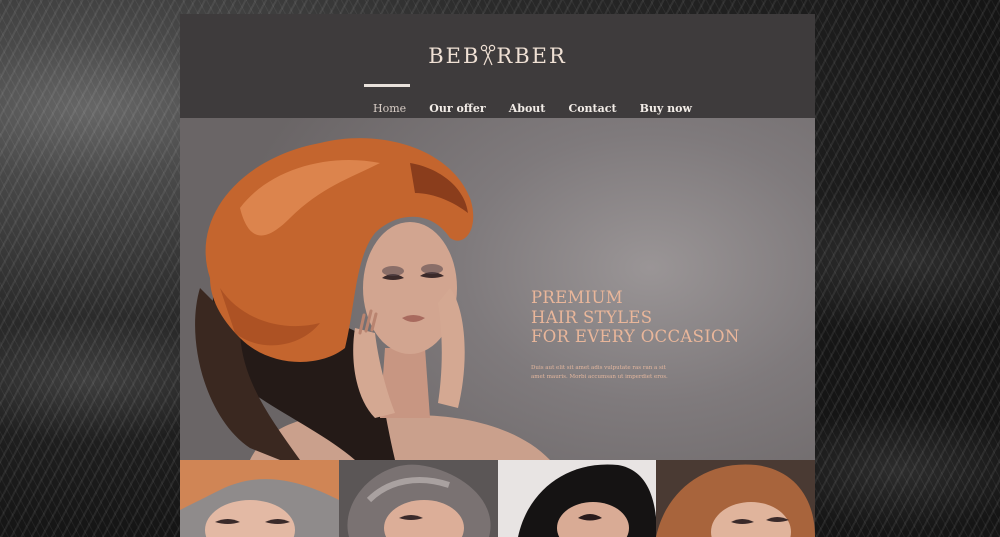 Image resolution: width=1000 pixels, height=537 pixels. Describe the element at coordinates (635, 336) in the screenshot. I see `hero-headline-line-3: FOR EVERY OCCASION` at that location.